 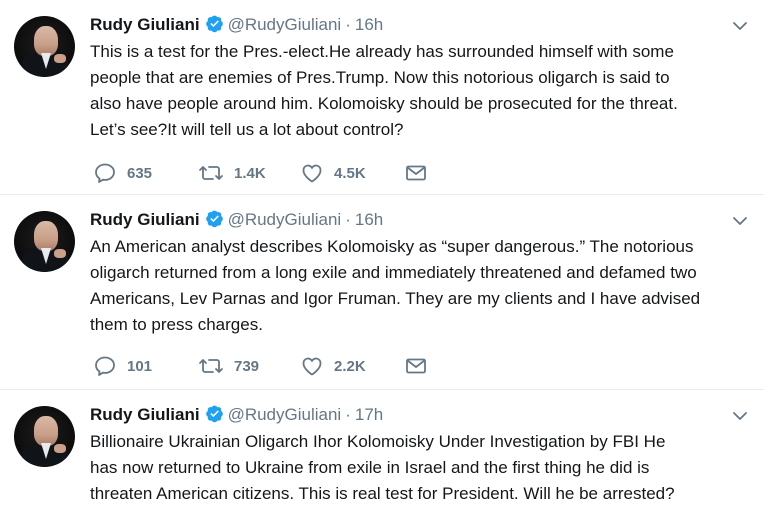 What do you see at coordinates (122, 173) in the screenshot?
I see `reply-button: 635` at bounding box center [122, 173].